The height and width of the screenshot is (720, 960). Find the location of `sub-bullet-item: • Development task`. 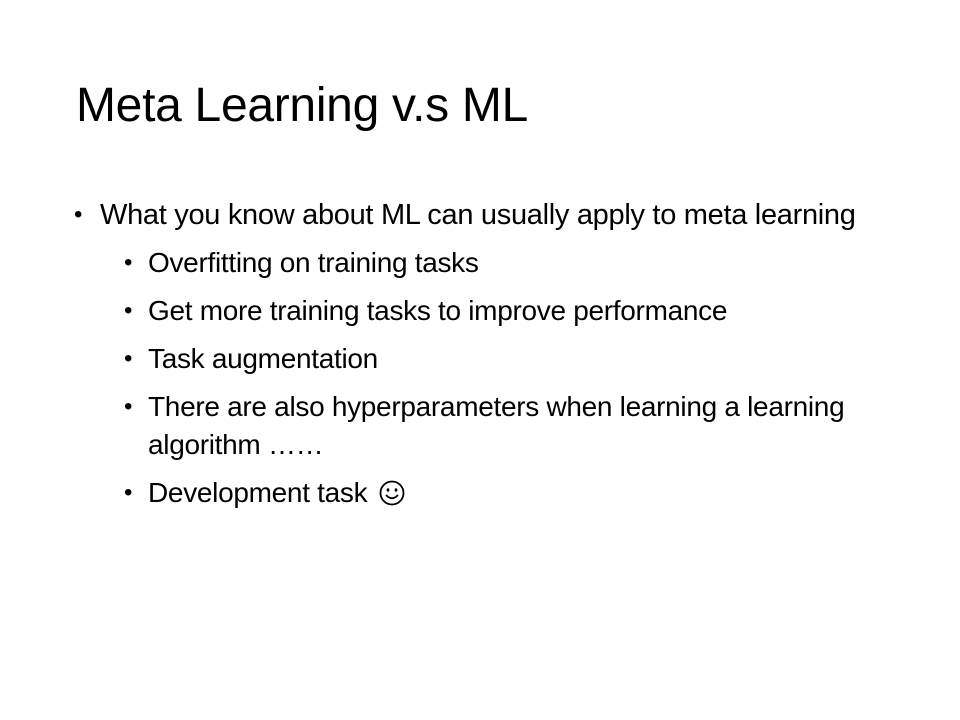

sub-bullet-item: • Development task is located at coordinates (489, 493).